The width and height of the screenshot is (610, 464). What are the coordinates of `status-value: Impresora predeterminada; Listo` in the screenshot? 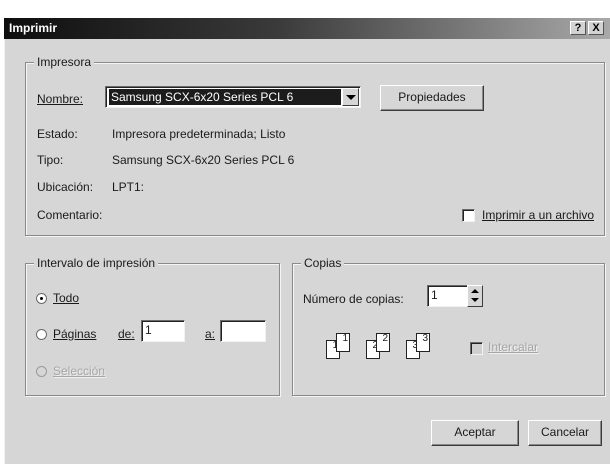 It's located at (199, 134).